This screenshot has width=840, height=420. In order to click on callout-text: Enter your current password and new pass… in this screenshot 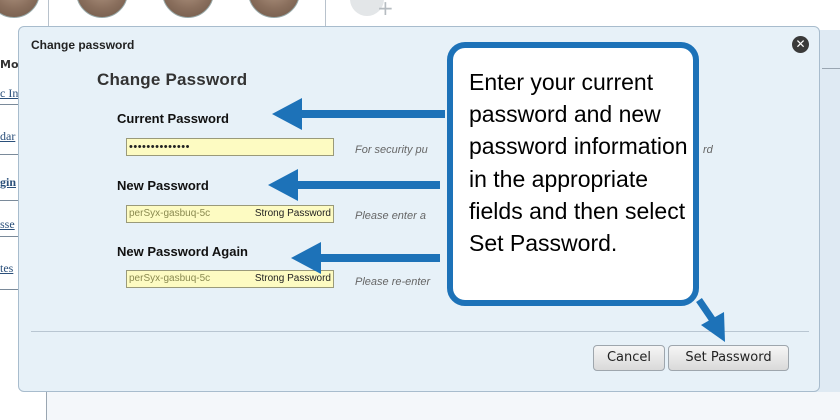, I will do `click(578, 163)`.